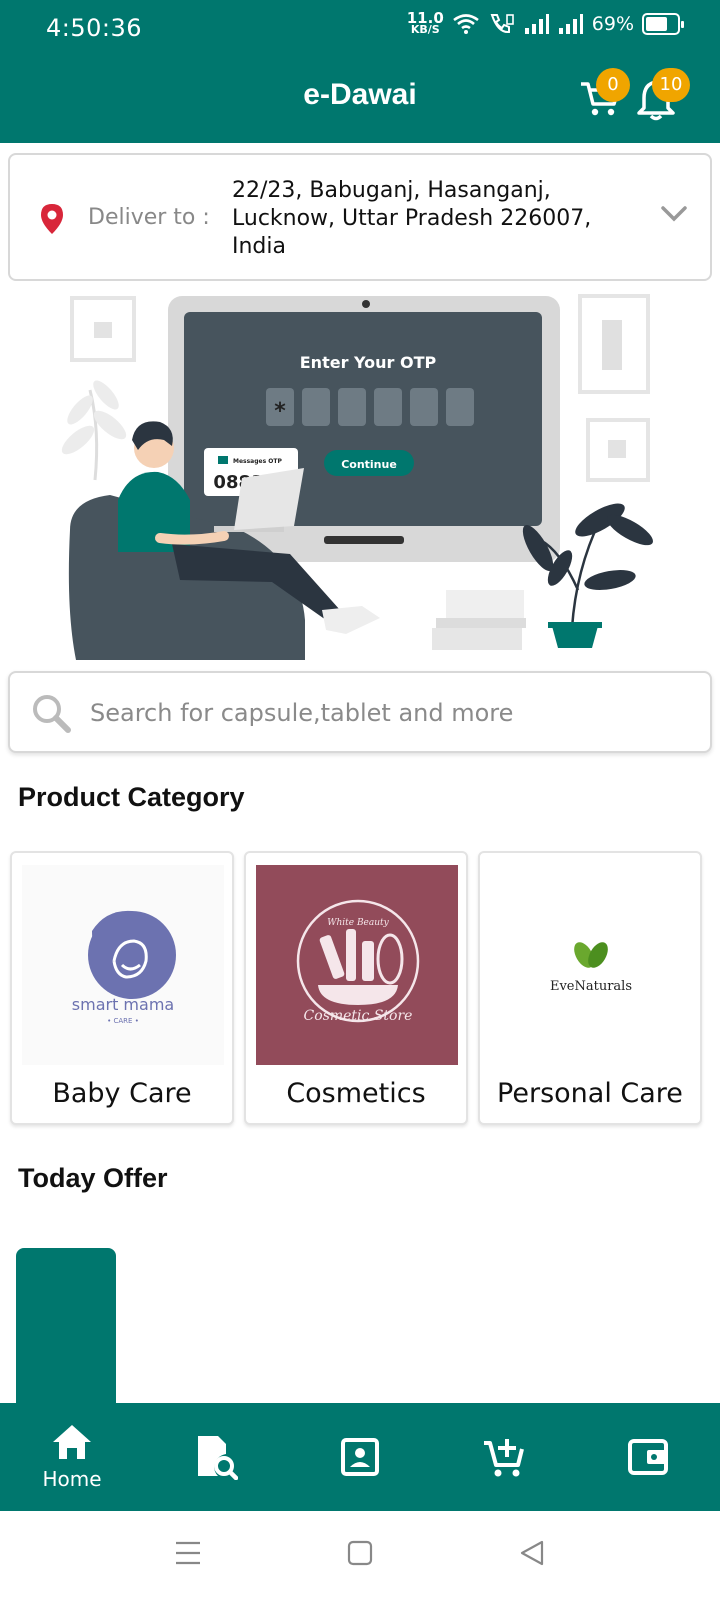 Image resolution: width=720 pixels, height=1600 pixels. I want to click on nav-wallet, so click(648, 1457).